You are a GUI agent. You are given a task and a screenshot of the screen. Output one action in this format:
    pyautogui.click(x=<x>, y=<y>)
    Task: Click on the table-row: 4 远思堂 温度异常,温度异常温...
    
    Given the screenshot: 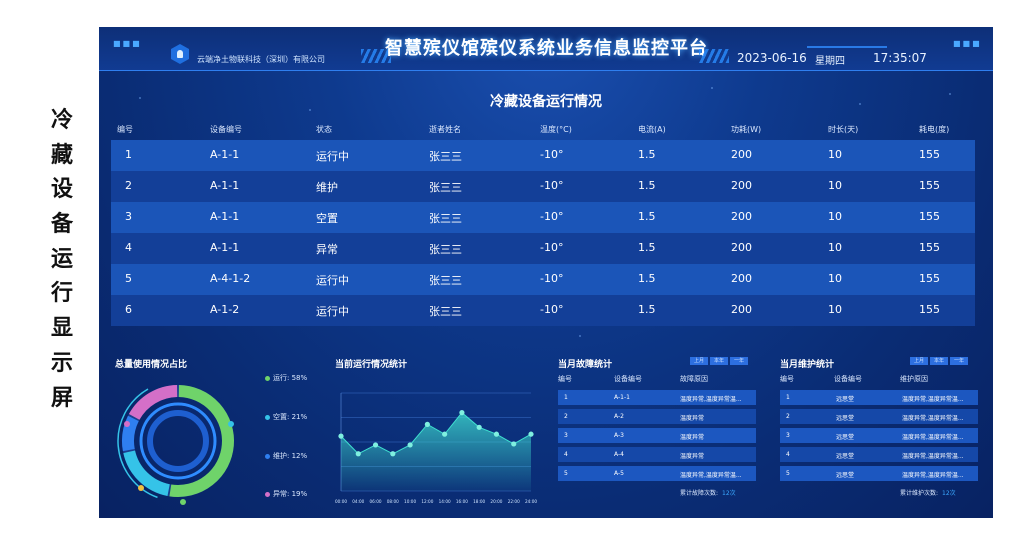 What is the action you would take?
    pyautogui.click(x=879, y=454)
    